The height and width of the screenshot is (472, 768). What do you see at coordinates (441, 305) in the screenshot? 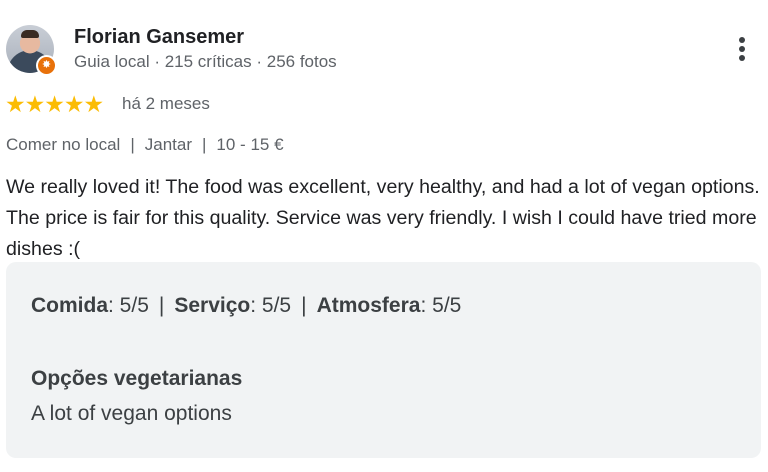
I see `atmosphere-value: : 5/5` at bounding box center [441, 305].